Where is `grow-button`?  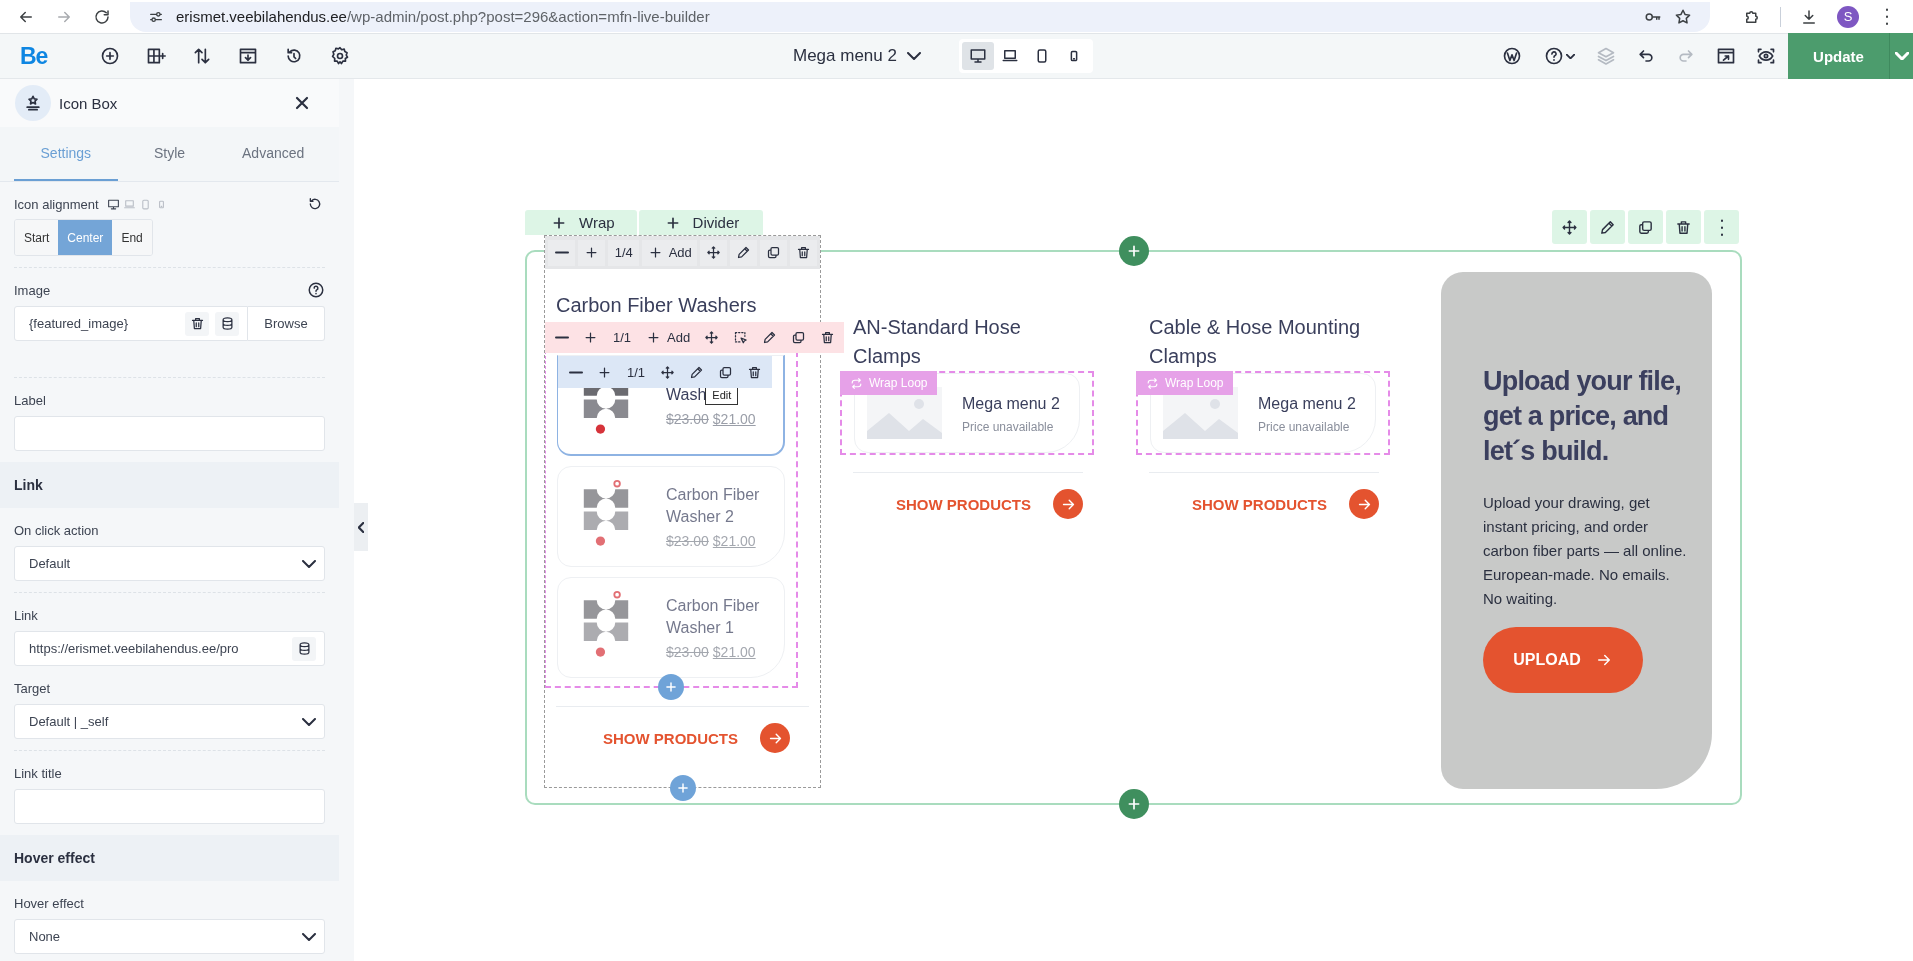 grow-button is located at coordinates (591, 252).